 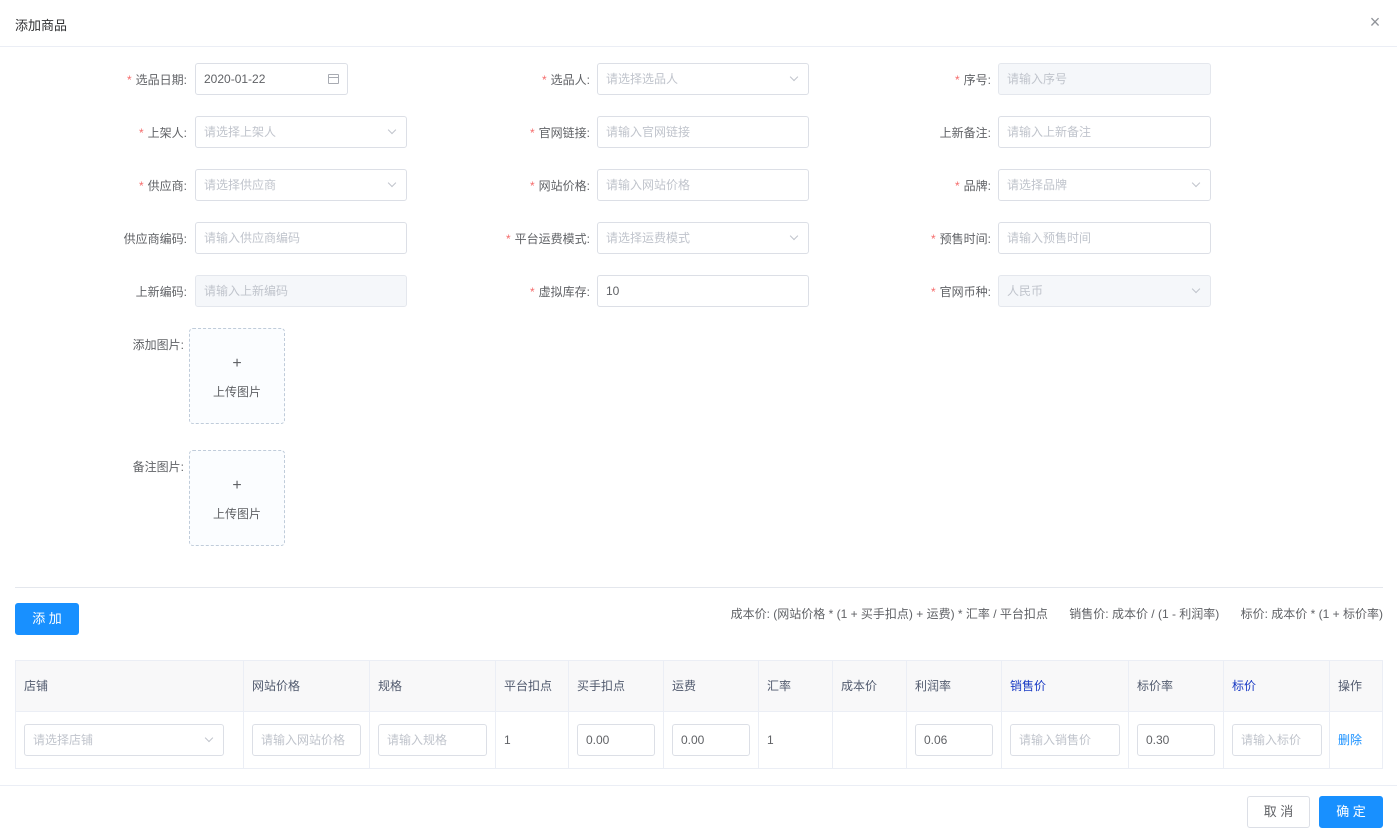 I want to click on shipping-input: 0.00, so click(x=711, y=740).